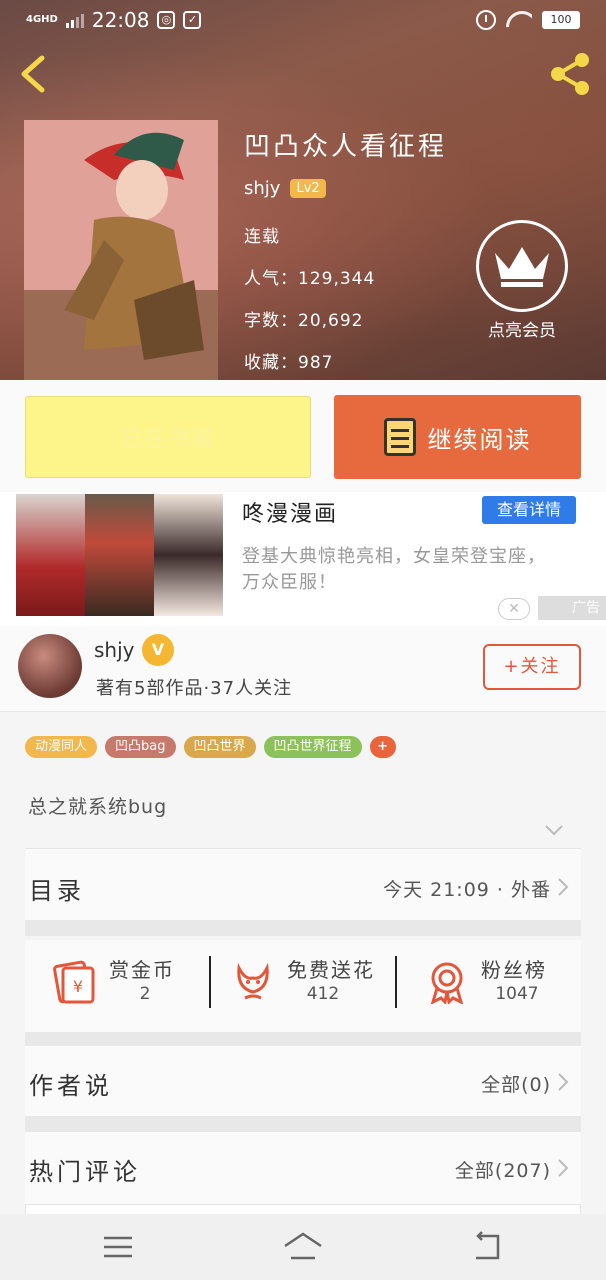 This screenshot has height=1280, width=606. I want to click on alarm-icon, so click(486, 20).